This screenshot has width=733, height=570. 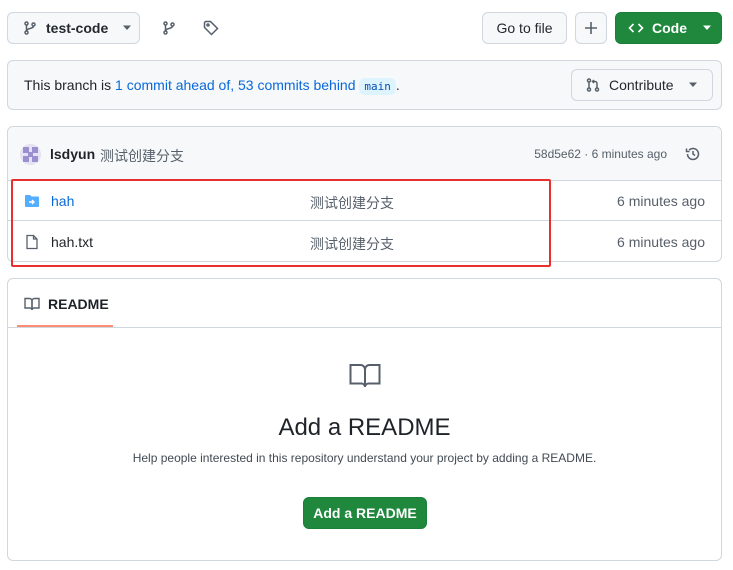 I want to click on divider, so click(x=364, y=327).